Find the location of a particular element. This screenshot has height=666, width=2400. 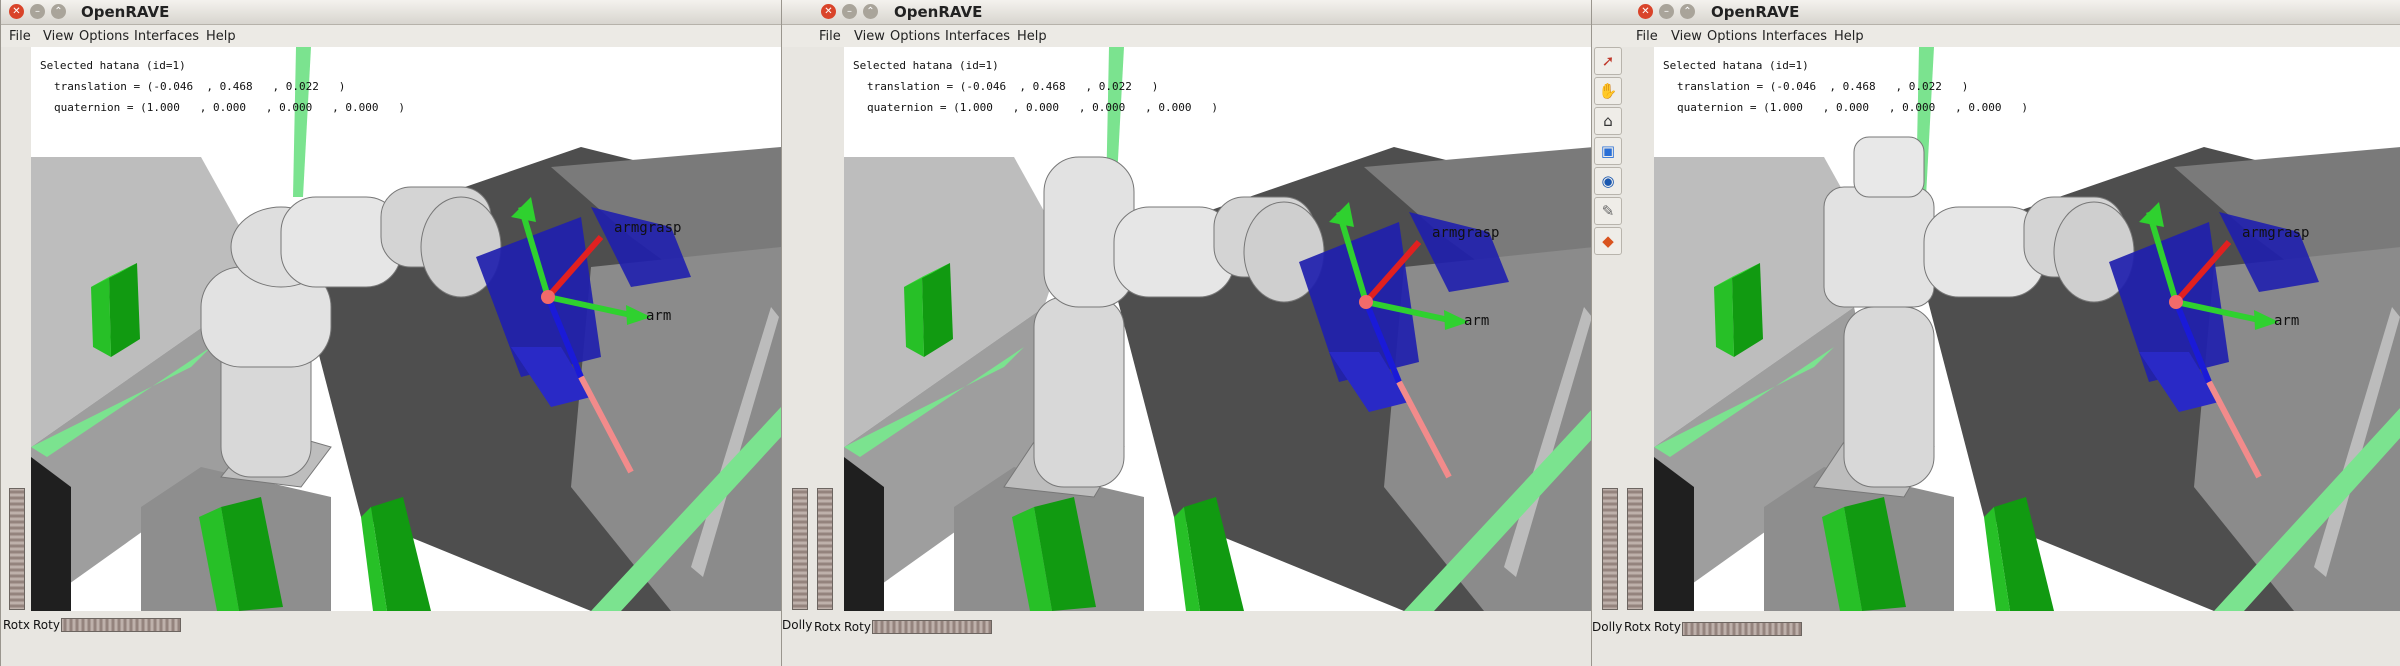

seek-eye-icon: ◉ is located at coordinates (1608, 181).